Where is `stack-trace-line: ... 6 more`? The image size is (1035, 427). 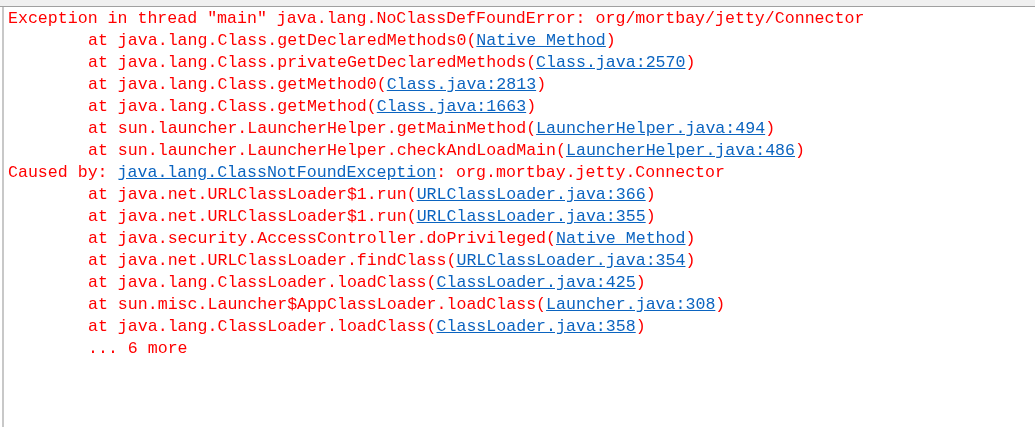
stack-trace-line: ... 6 more is located at coordinates (138, 349).